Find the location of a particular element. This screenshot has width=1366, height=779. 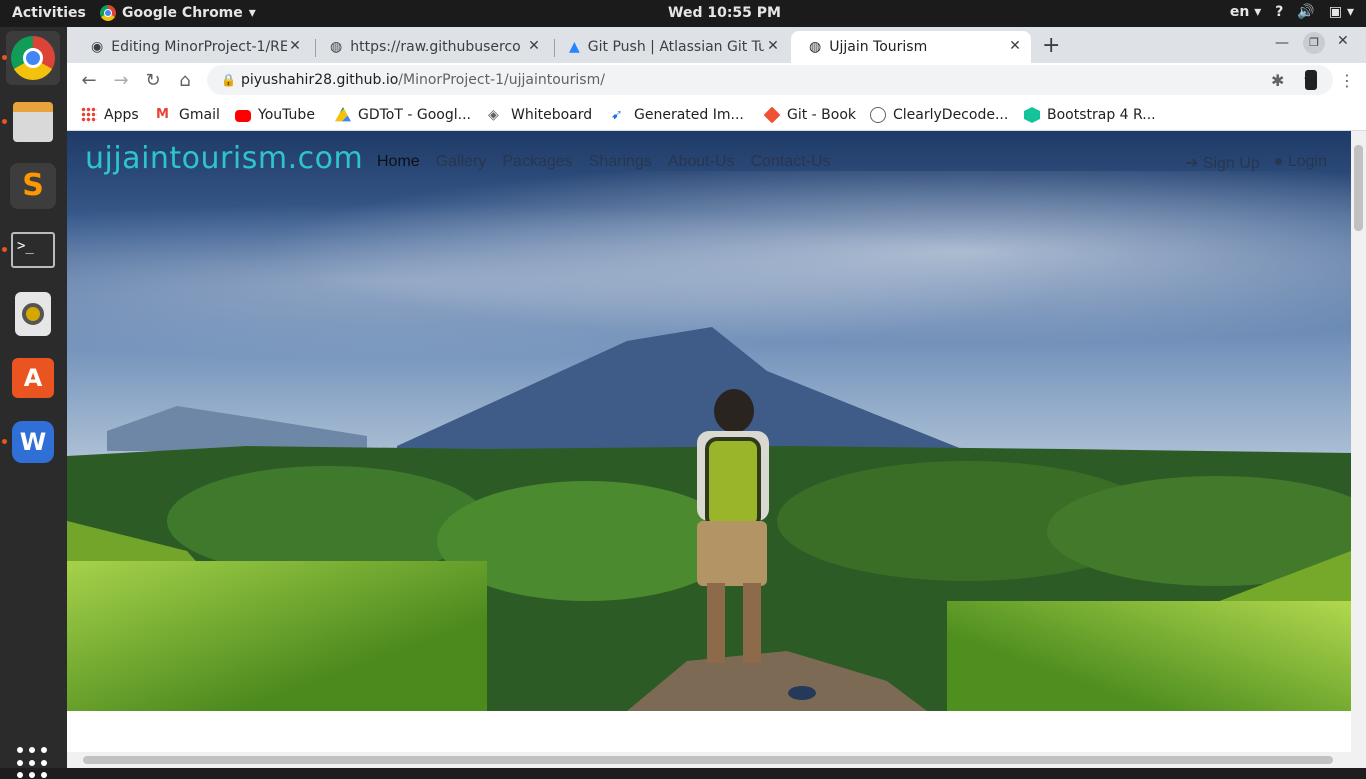

tab-raw-github: ◍ https://raw.githubuserco ✕ is located at coordinates (431, 47).